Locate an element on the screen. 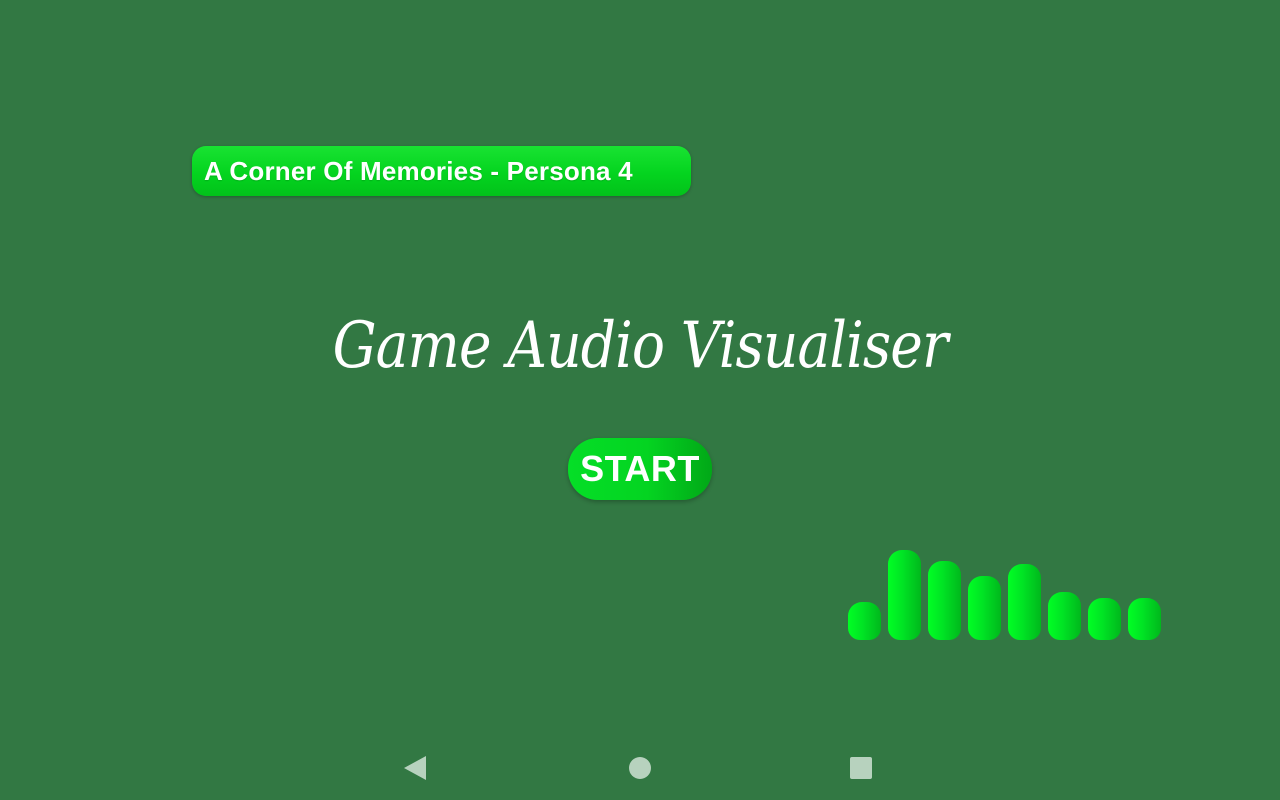 This screenshot has height=800, width=1280. now-playing-badge: A Corner Of Memories - Persona 4 is located at coordinates (441, 171).